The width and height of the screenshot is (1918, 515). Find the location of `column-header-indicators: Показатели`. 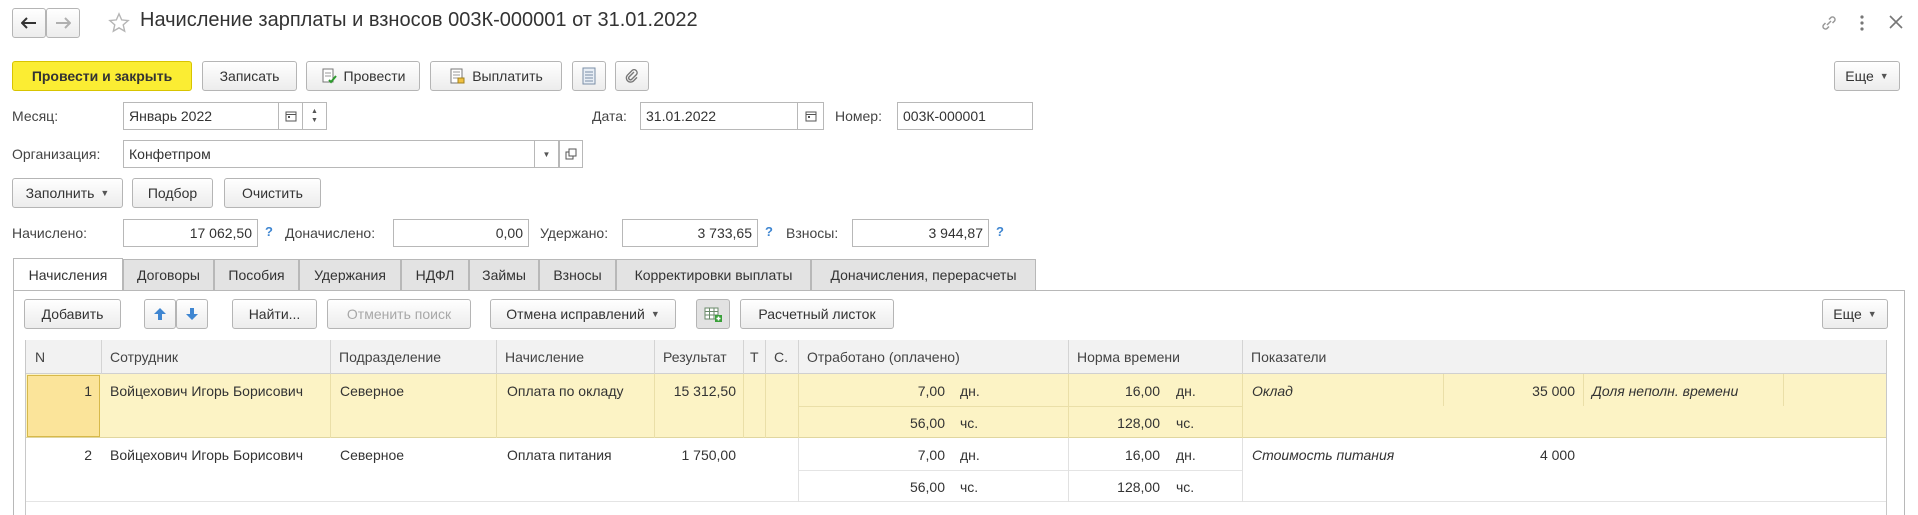

column-header-indicators: Показатели is located at coordinates (1564, 357).